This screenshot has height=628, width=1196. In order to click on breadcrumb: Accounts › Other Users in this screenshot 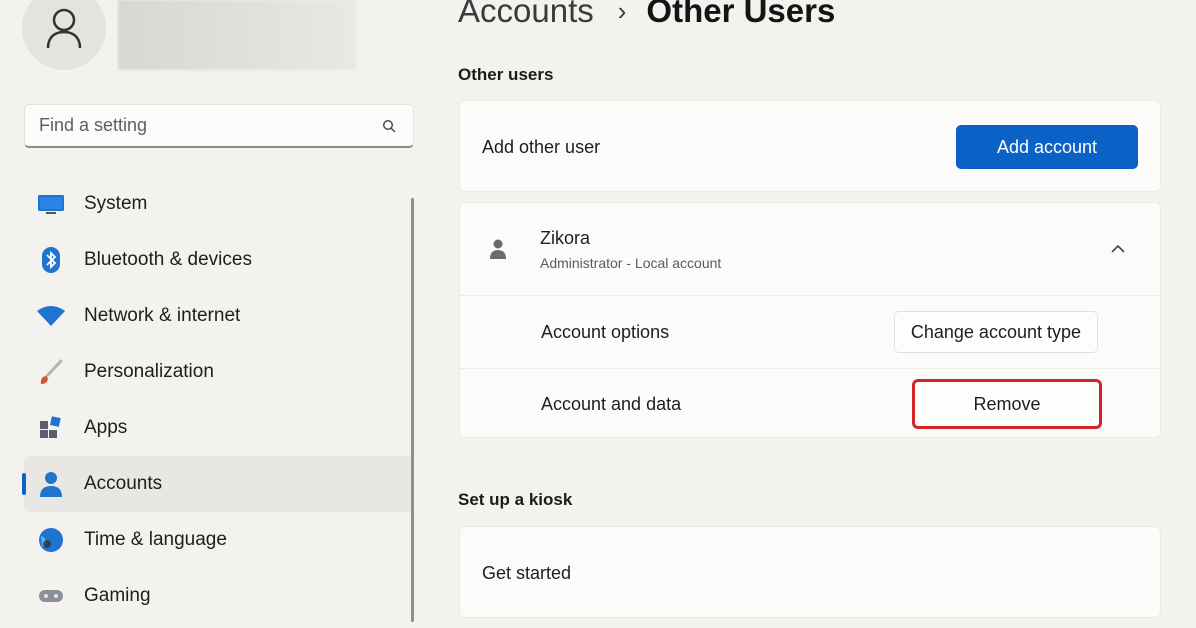, I will do `click(646, 18)`.